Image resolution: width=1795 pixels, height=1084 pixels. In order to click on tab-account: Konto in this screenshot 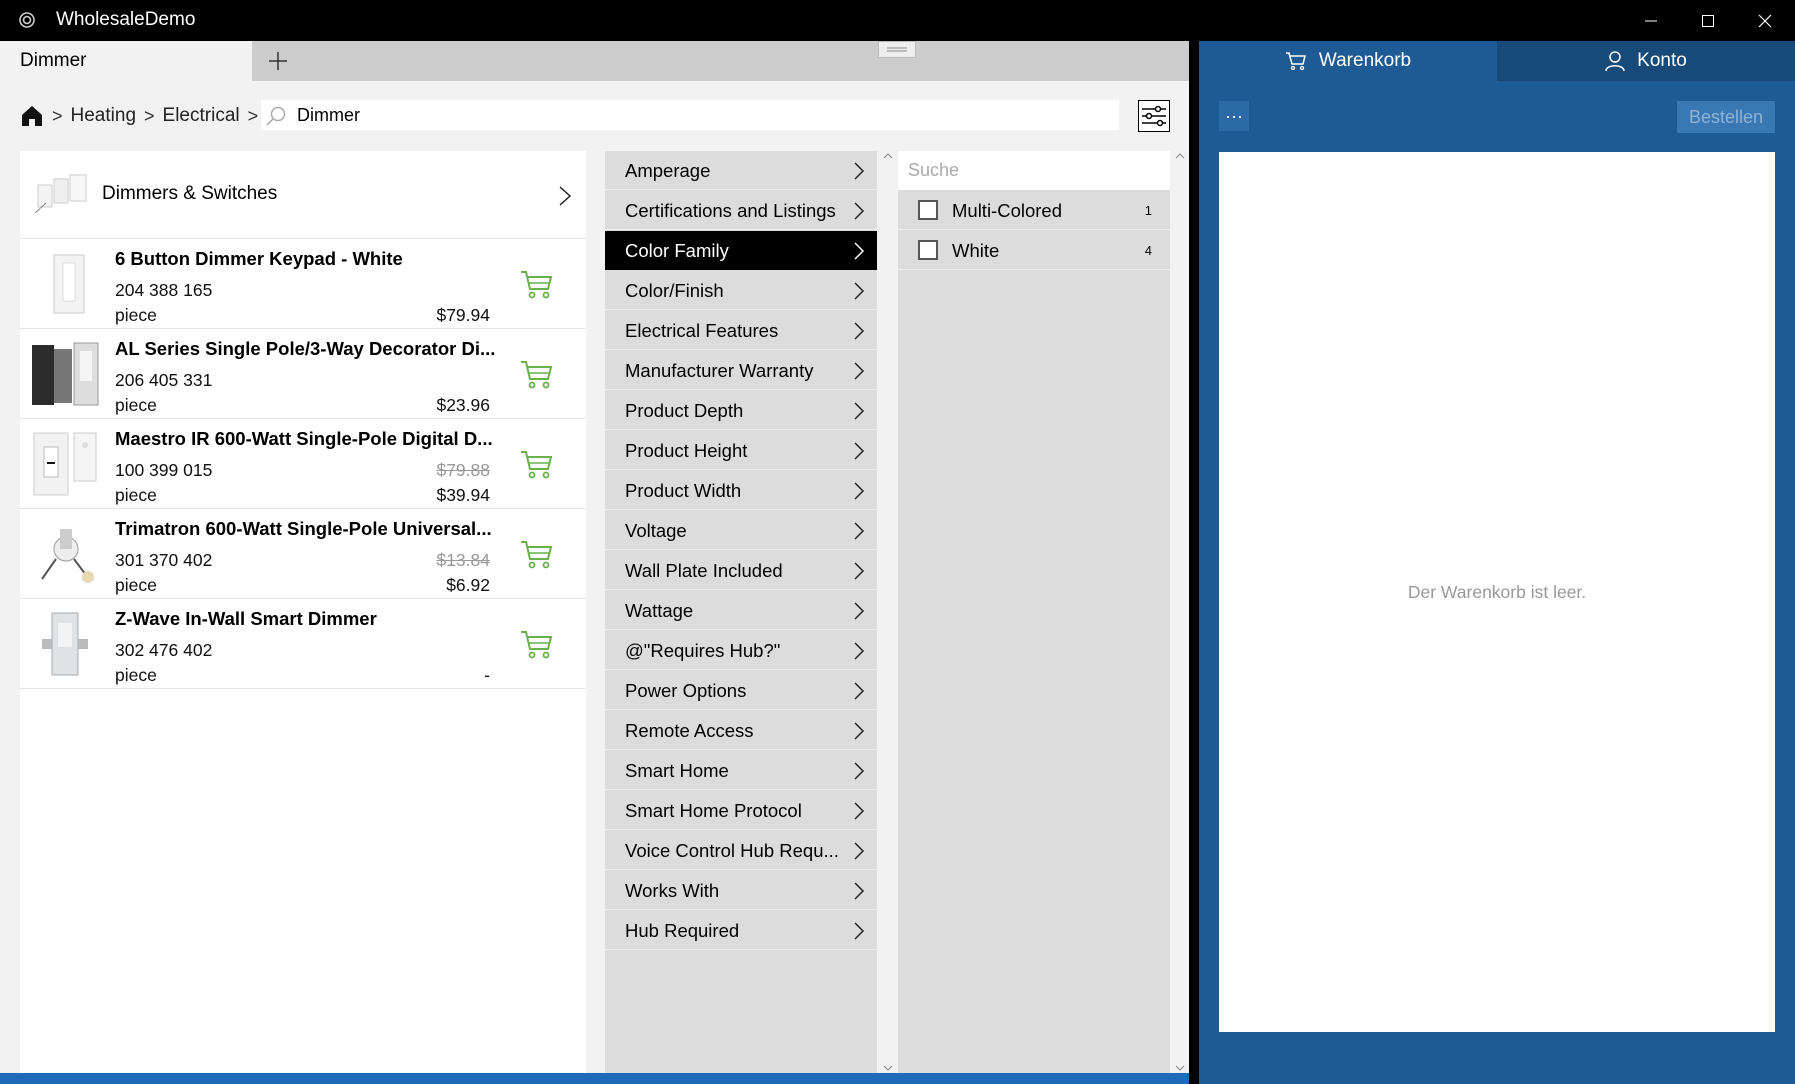, I will do `click(1646, 61)`.